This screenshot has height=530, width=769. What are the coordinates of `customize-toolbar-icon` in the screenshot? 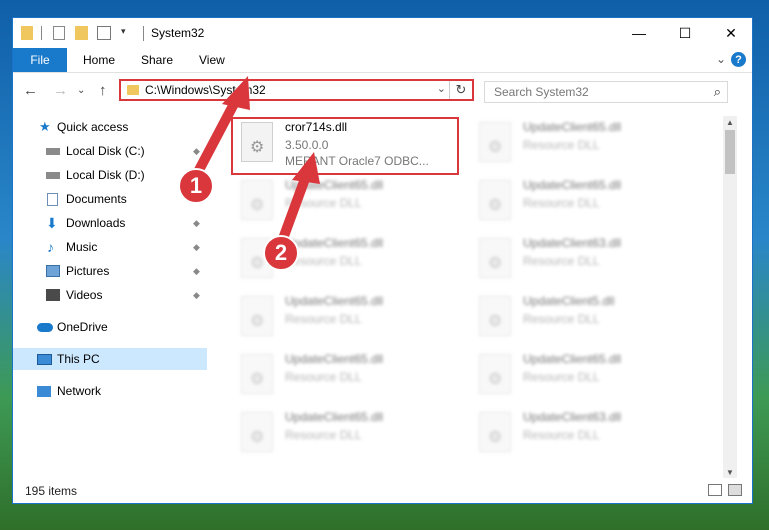 It's located at (104, 33).